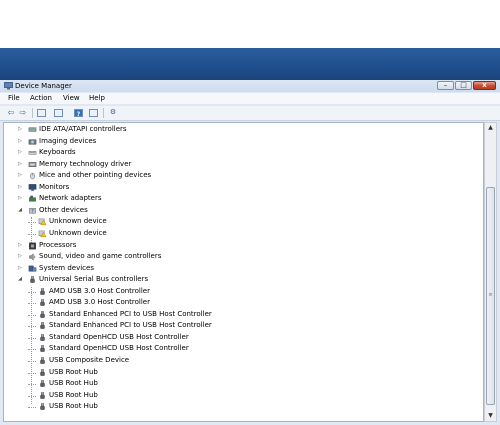 The width and height of the screenshot is (500, 425). What do you see at coordinates (32, 153) in the screenshot?
I see `keyboard-icon` at bounding box center [32, 153].